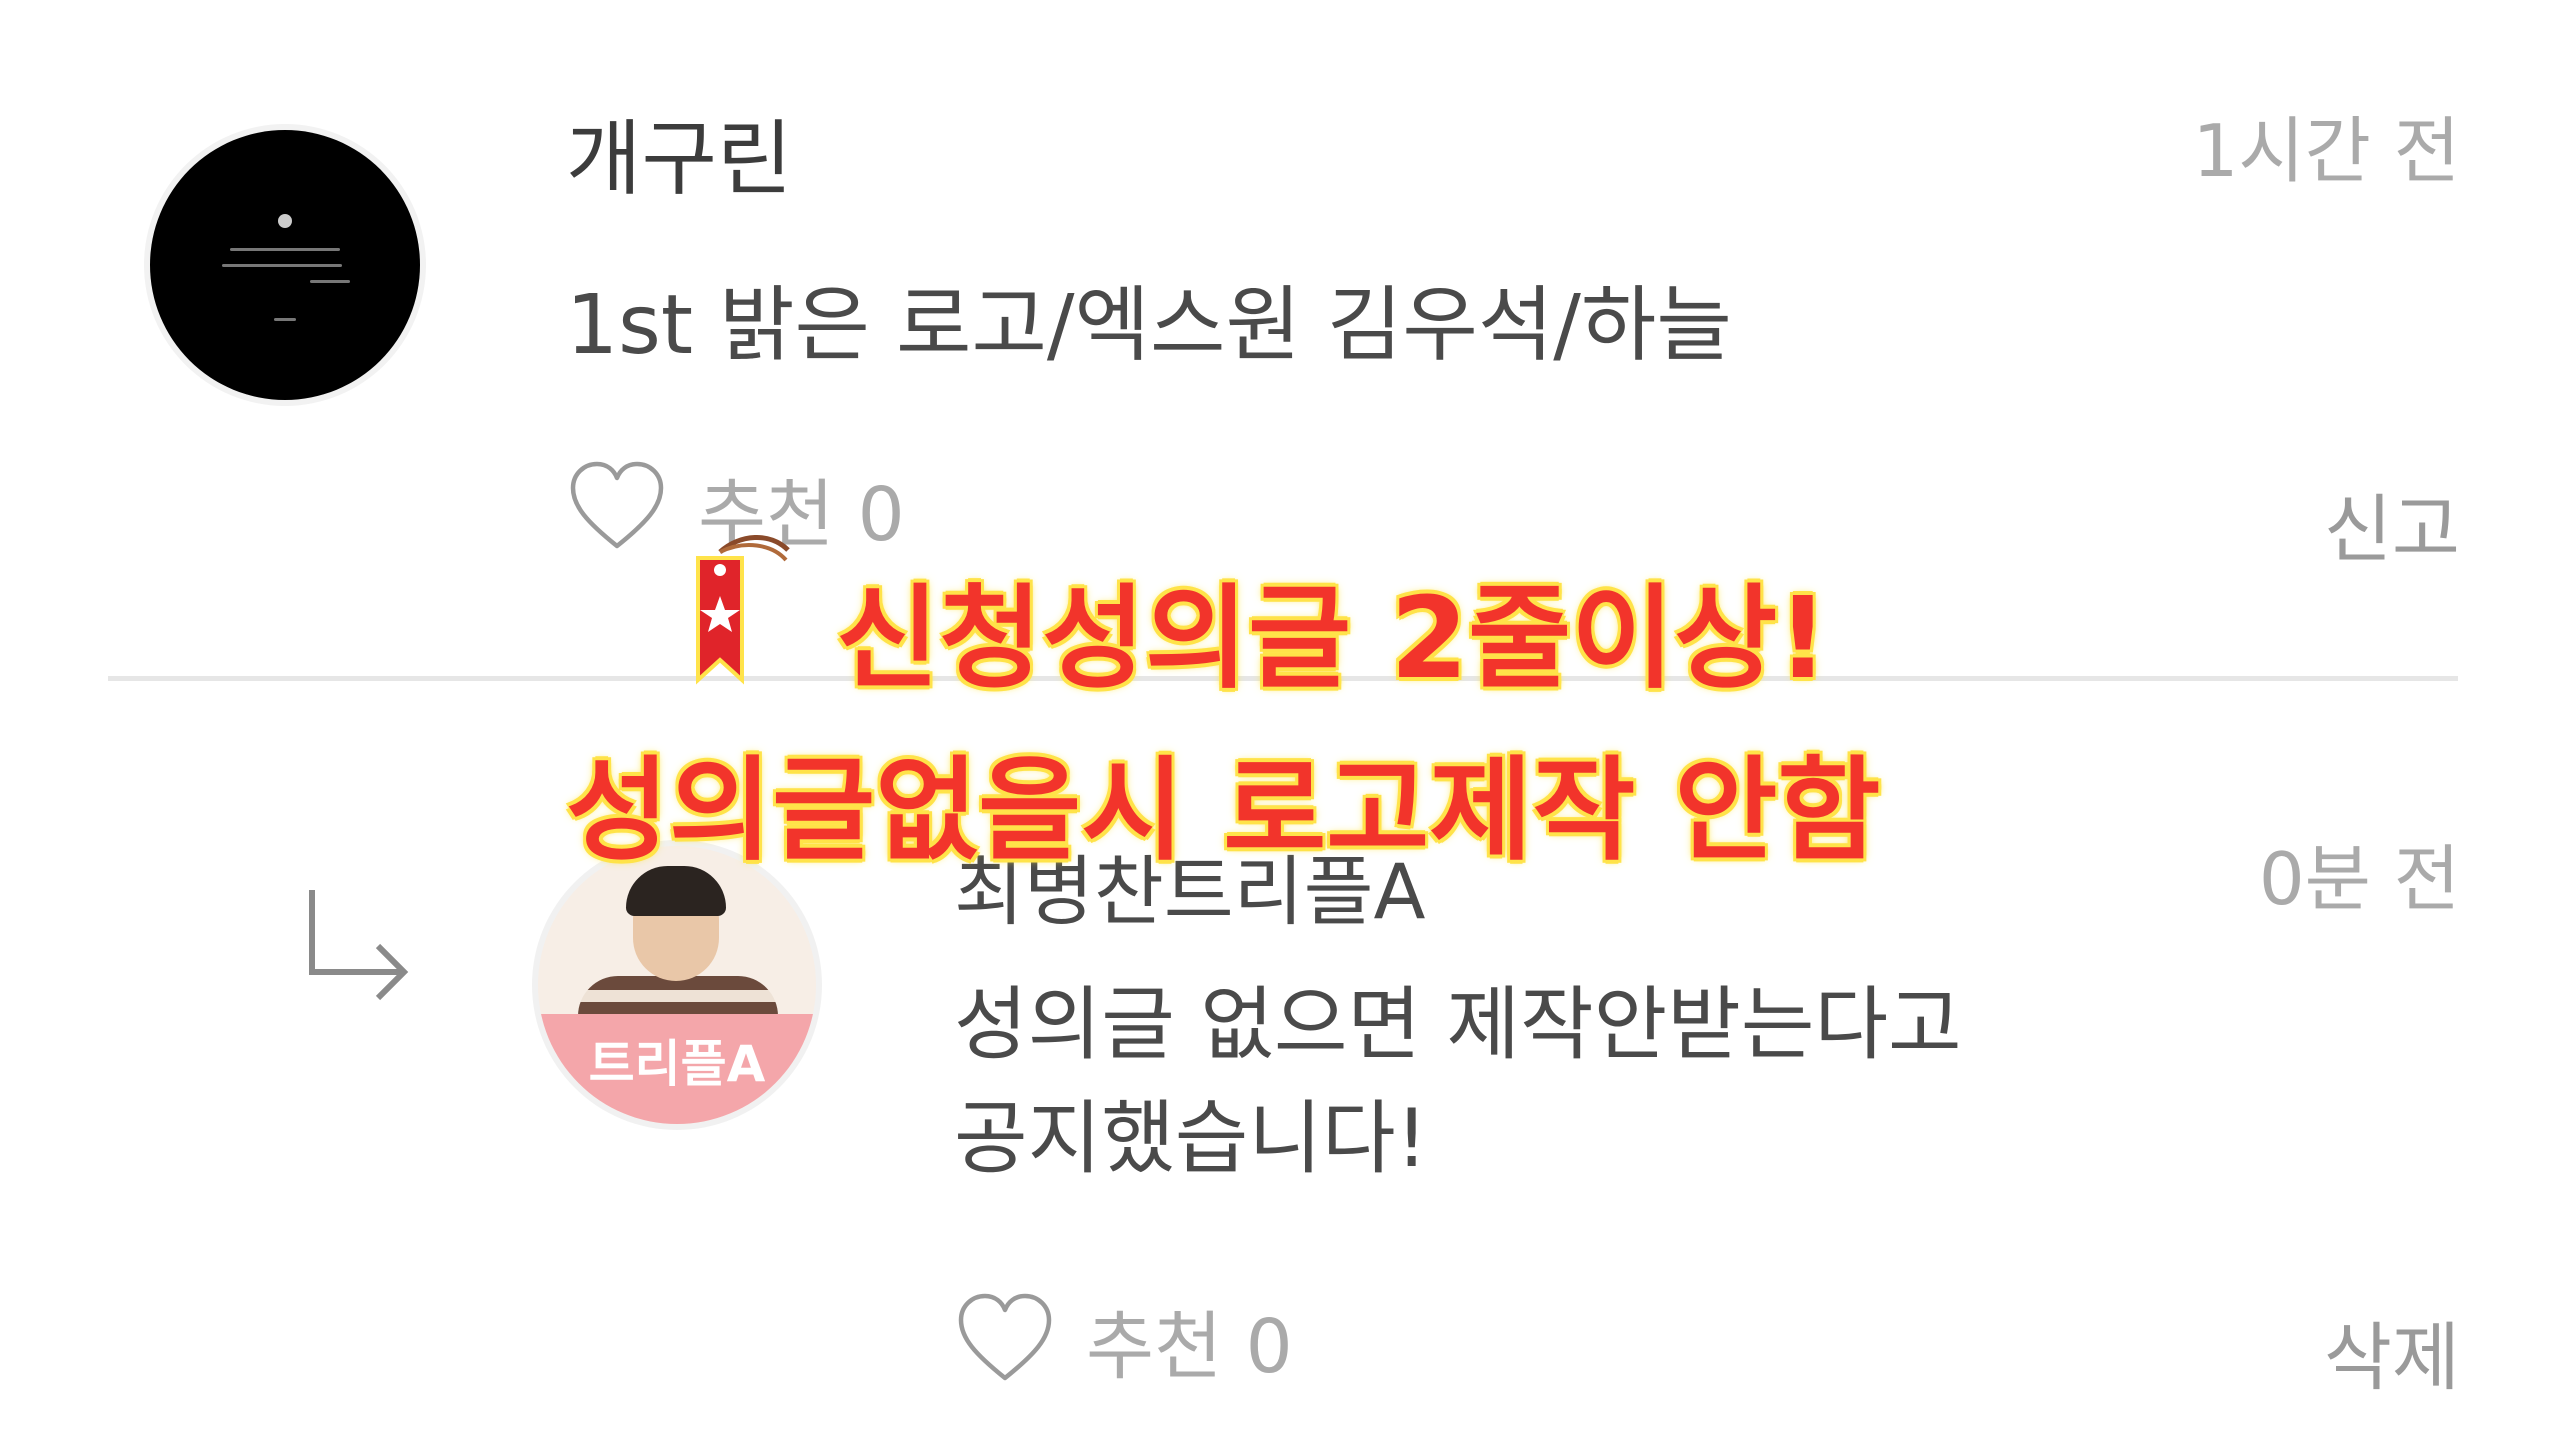 The height and width of the screenshot is (1436, 2560). Describe the element at coordinates (1604, 1082) in the screenshot. I see `reply-body: 성의글 없으면 제작안받는다고 공지했습니다!` at that location.